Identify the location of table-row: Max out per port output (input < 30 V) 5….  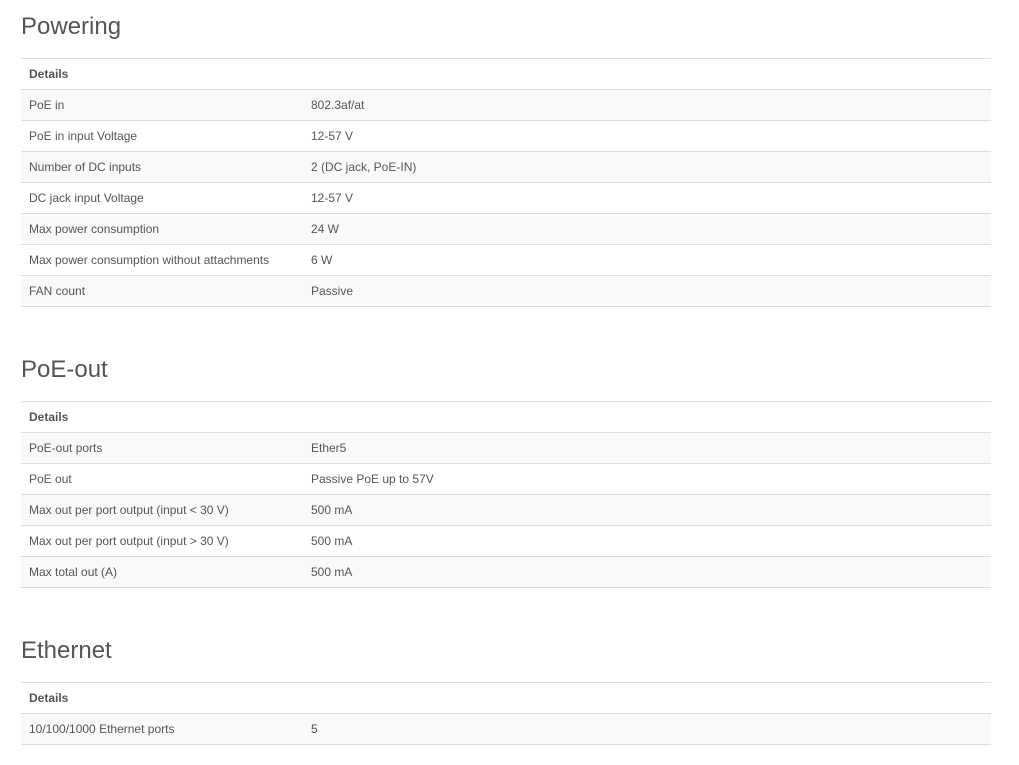
(506, 510).